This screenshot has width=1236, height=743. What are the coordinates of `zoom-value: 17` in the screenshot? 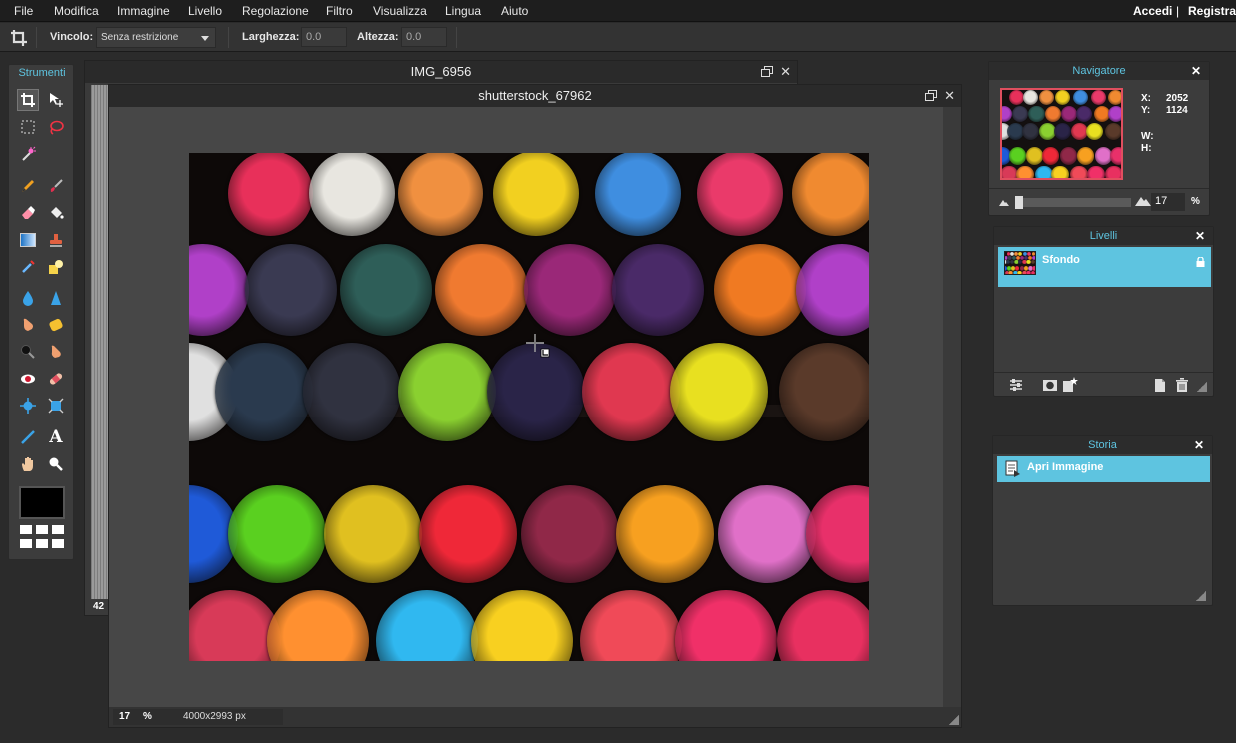 It's located at (124, 716).